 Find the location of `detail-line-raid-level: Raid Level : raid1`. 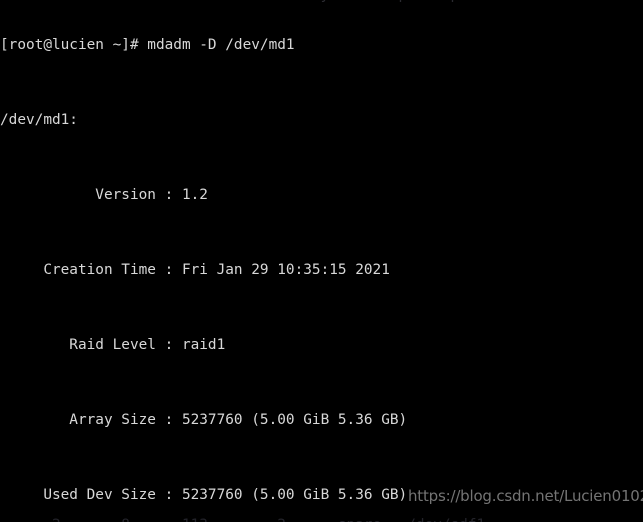

detail-line-raid-level: Raid Level : raid1 is located at coordinates (113, 345).